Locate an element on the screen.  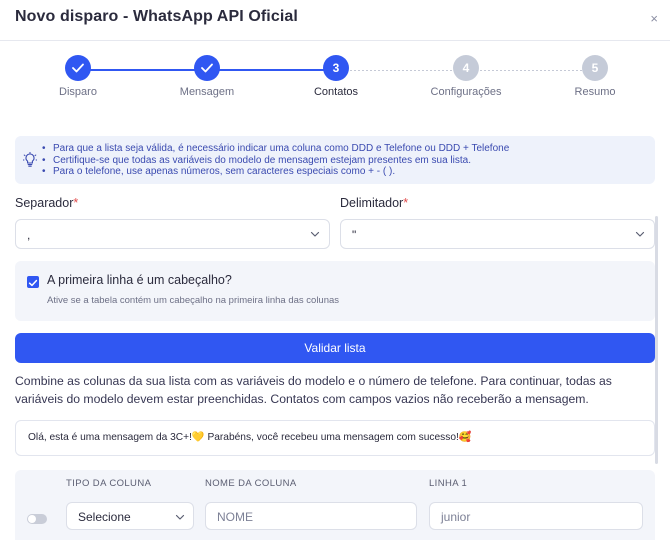
separator-label: Separador* is located at coordinates (47, 203).